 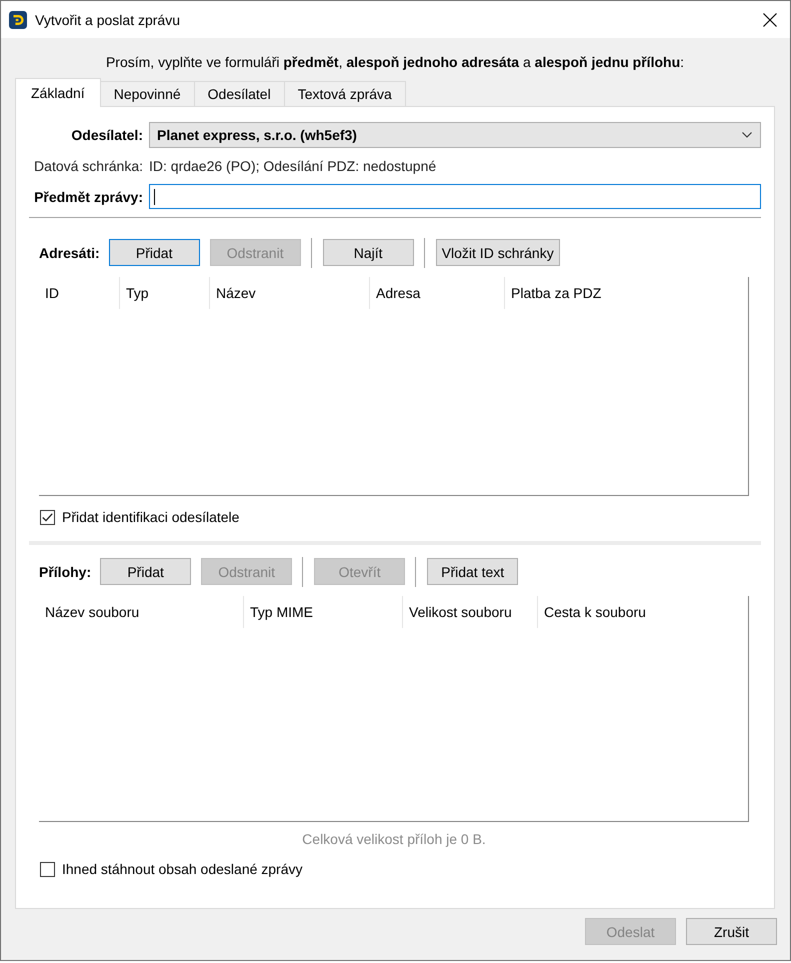 I want to click on checkbox-label: Ihned stáhnout obsah odeslané zprávy, so click(x=182, y=869).